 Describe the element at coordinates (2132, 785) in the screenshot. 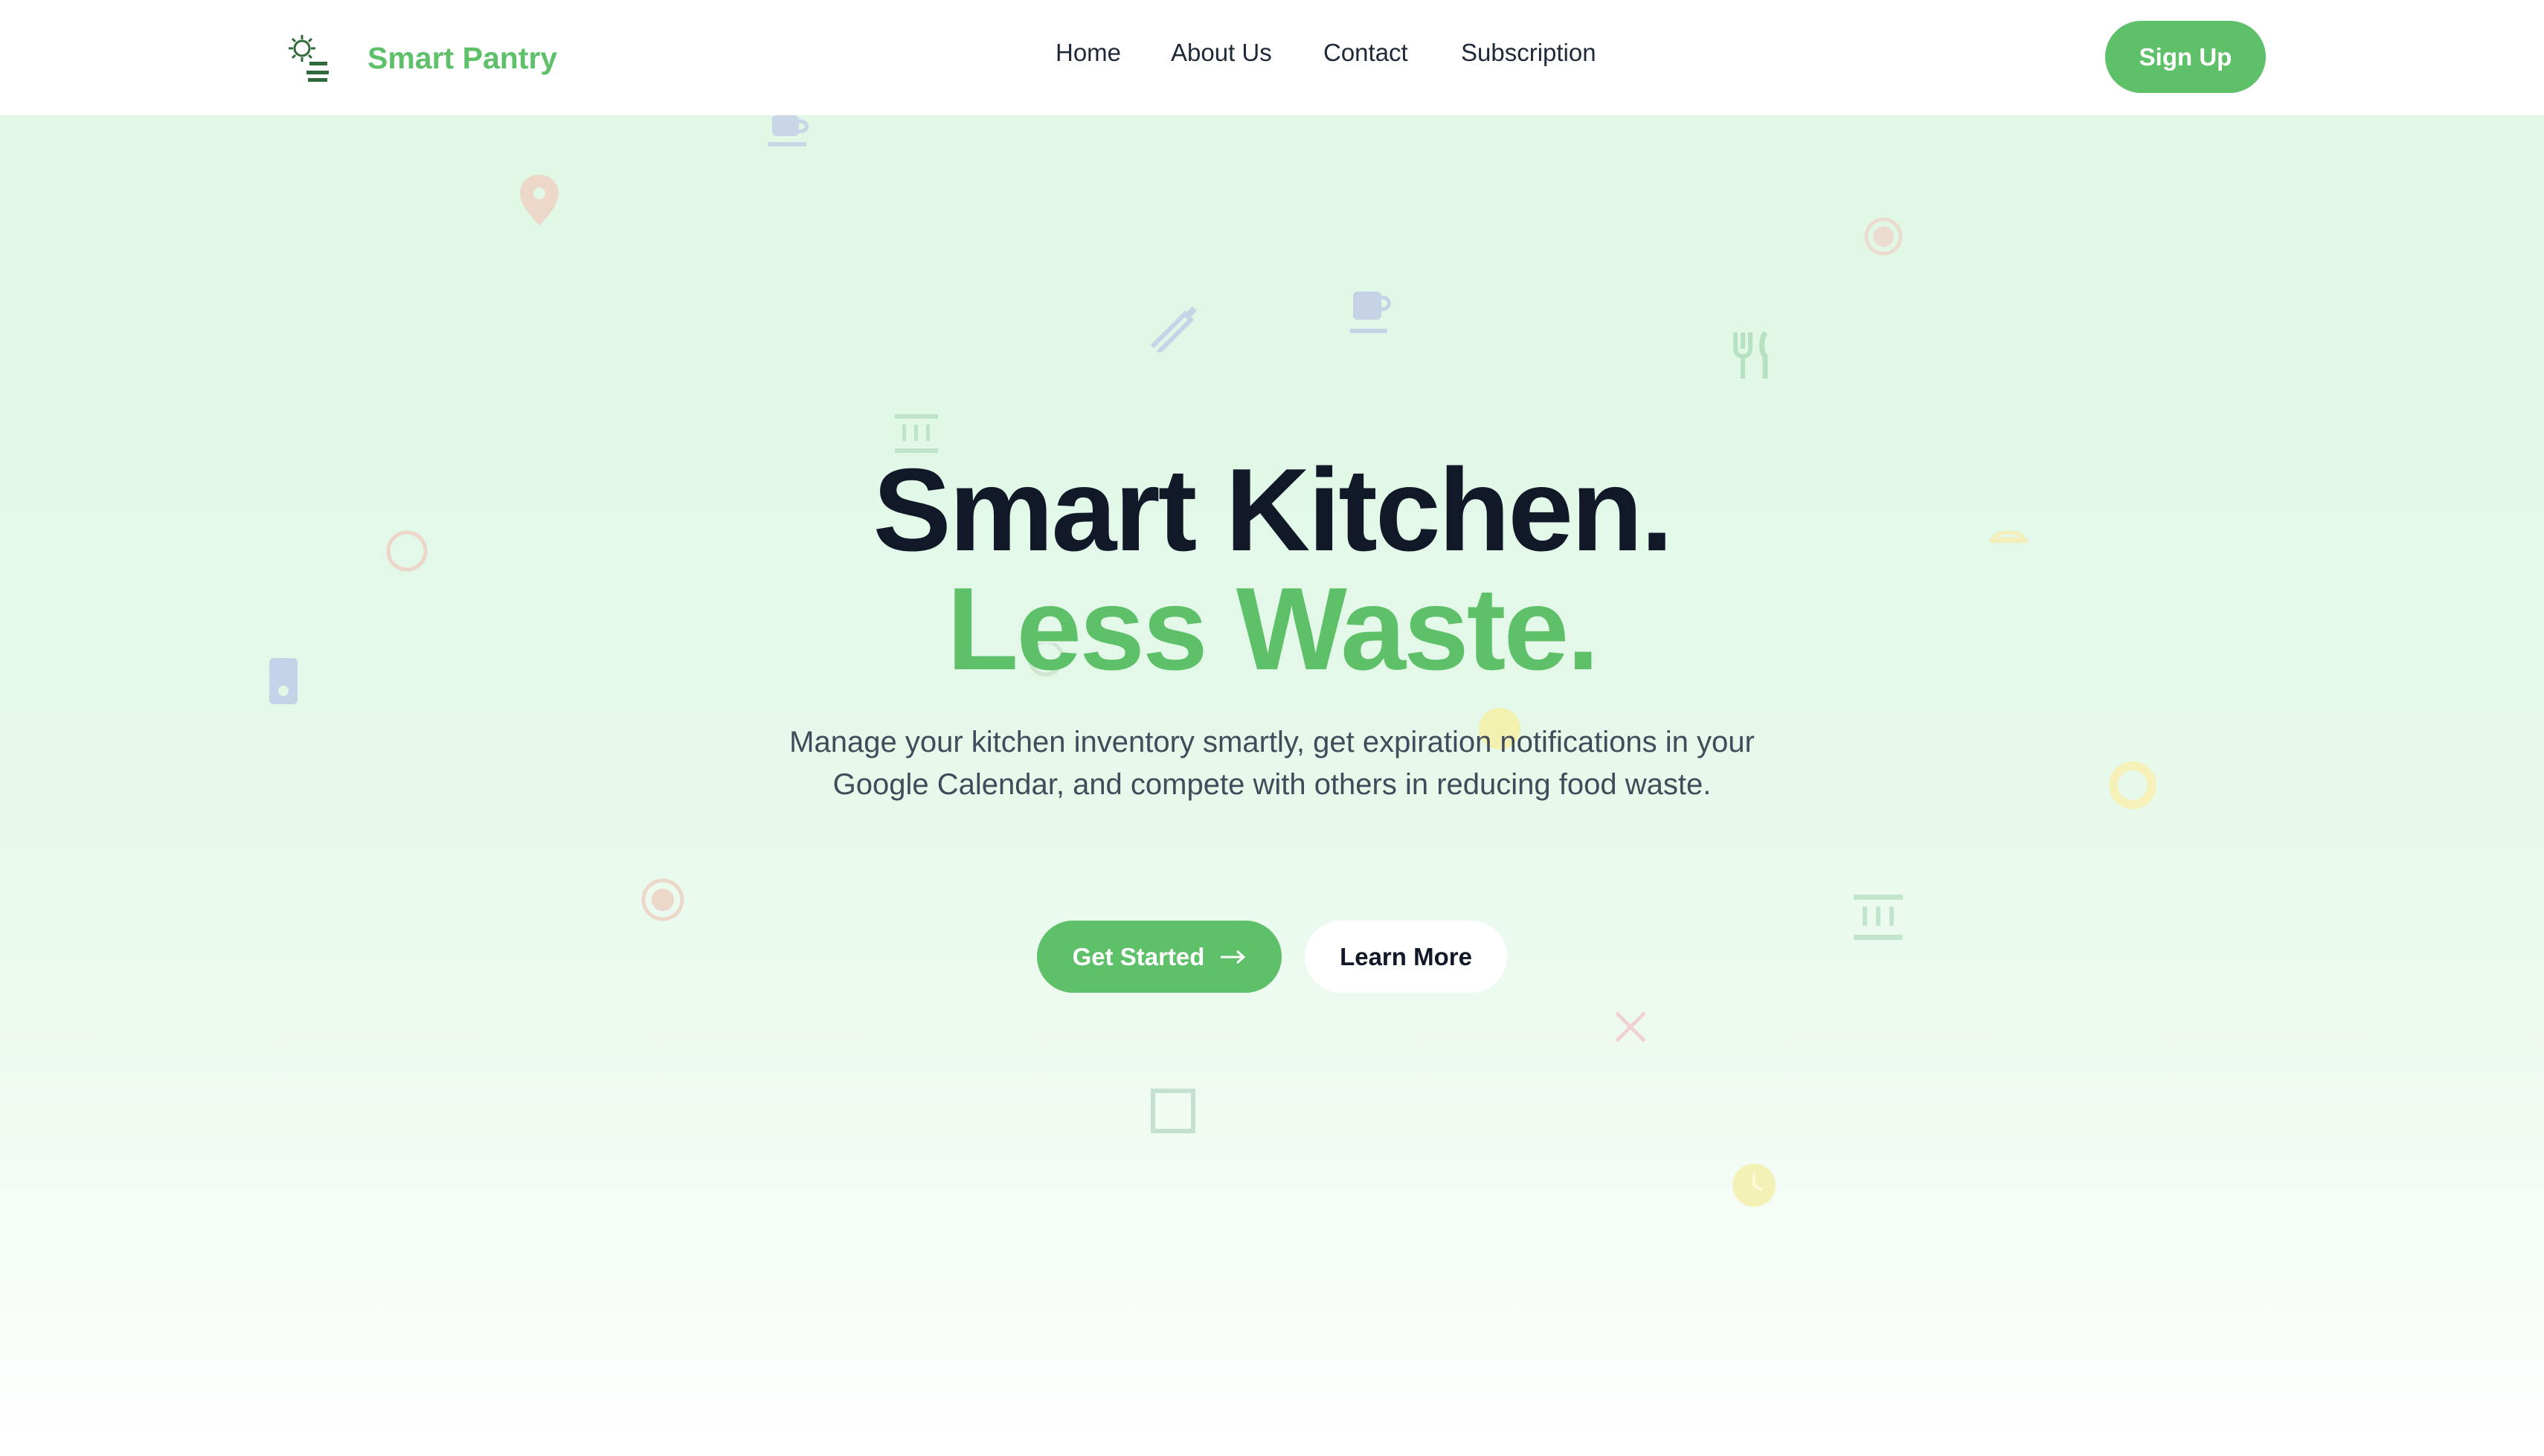

I see `ring-icon` at that location.